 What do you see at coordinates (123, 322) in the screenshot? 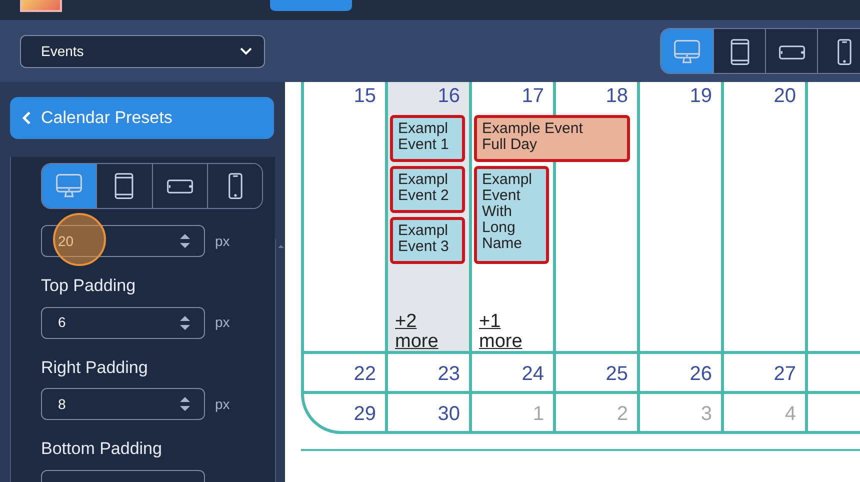
I see `number-field: 6` at bounding box center [123, 322].